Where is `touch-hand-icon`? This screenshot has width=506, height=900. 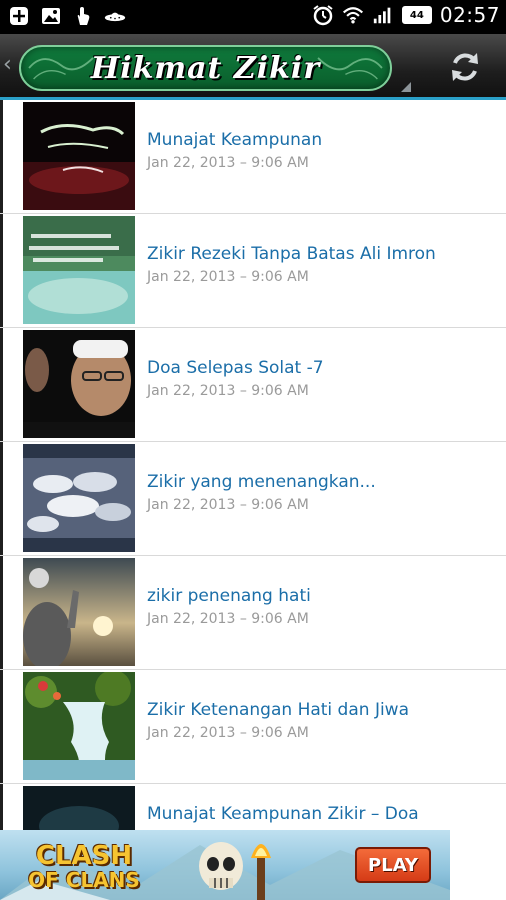
touch-hand-icon is located at coordinates (83, 16).